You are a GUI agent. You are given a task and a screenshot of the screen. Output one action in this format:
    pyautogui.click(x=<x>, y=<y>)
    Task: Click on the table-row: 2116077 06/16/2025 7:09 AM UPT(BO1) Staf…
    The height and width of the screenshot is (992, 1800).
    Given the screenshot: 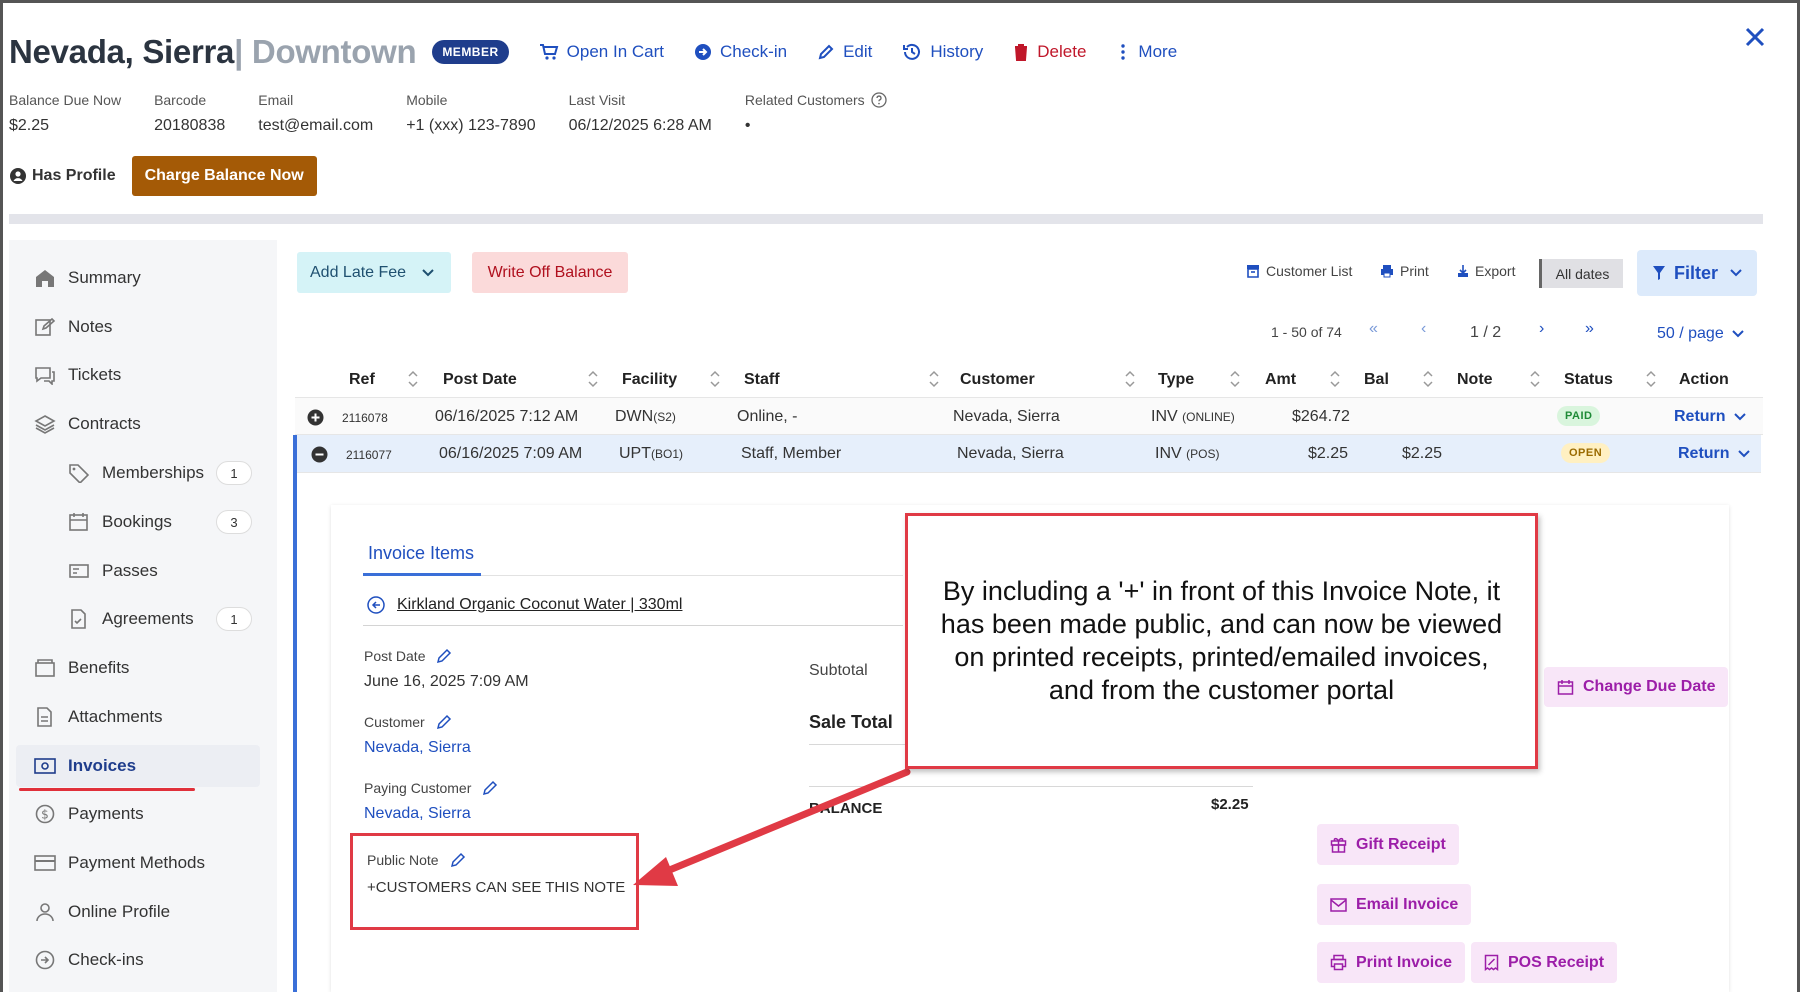 What is the action you would take?
    pyautogui.click(x=1027, y=454)
    